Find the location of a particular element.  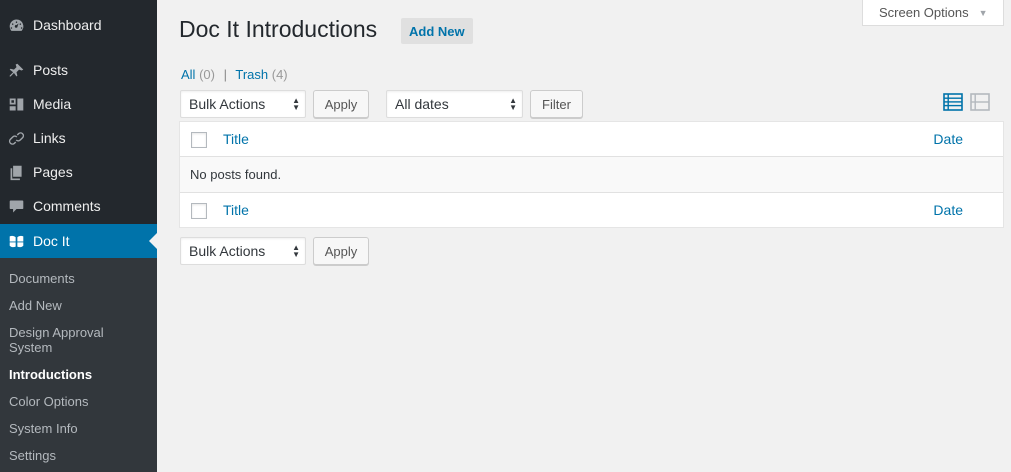

apply-button-top: Apply is located at coordinates (341, 104).